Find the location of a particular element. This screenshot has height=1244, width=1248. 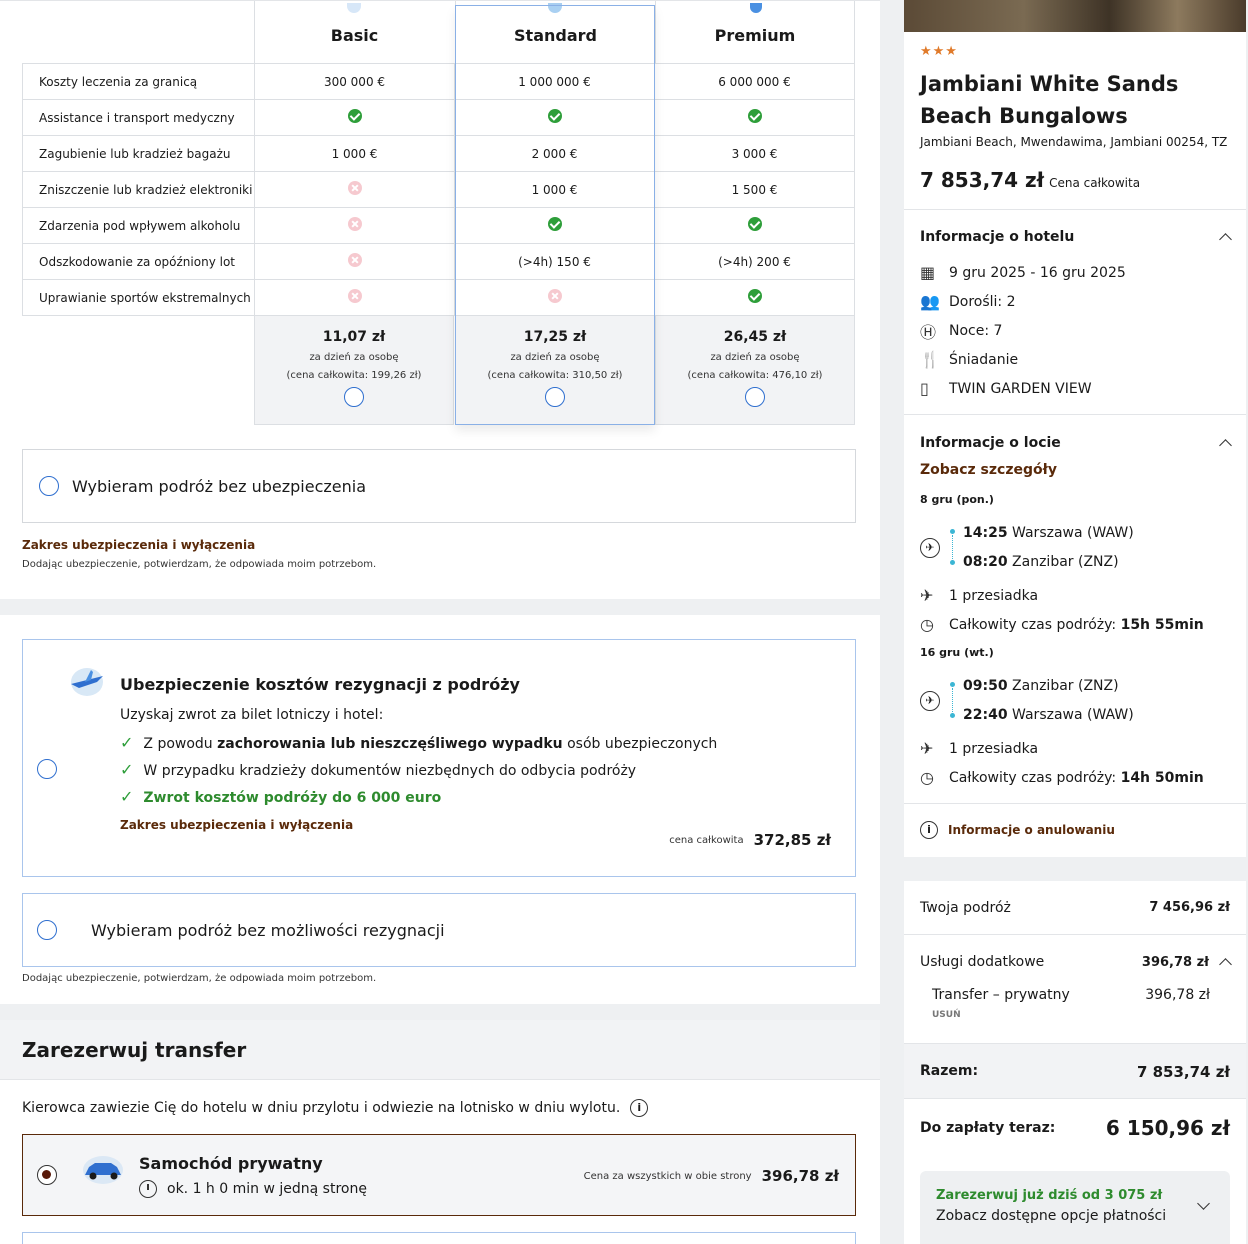

plan-premium-header: Premium is located at coordinates (755, 32).